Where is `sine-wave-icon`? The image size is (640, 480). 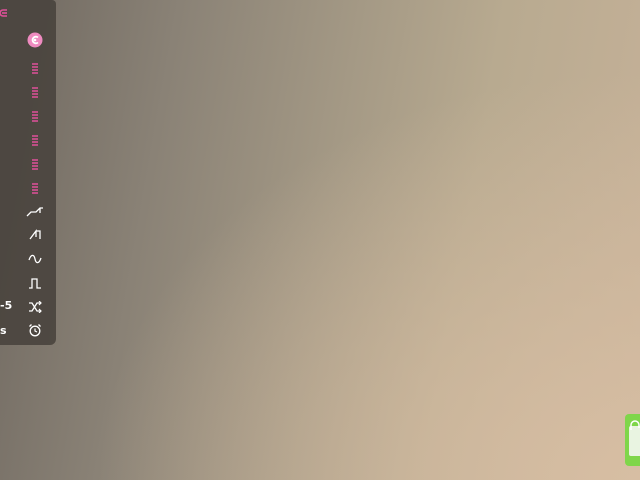
sine-wave-icon is located at coordinates (35, 259).